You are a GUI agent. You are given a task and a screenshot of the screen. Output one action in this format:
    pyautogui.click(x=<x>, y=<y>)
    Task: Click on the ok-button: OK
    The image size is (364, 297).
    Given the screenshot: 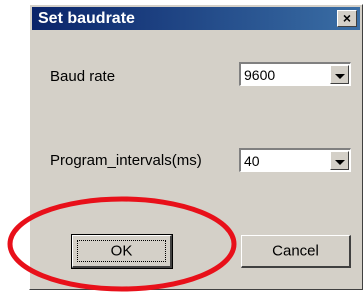 What is the action you would take?
    pyautogui.click(x=122, y=251)
    